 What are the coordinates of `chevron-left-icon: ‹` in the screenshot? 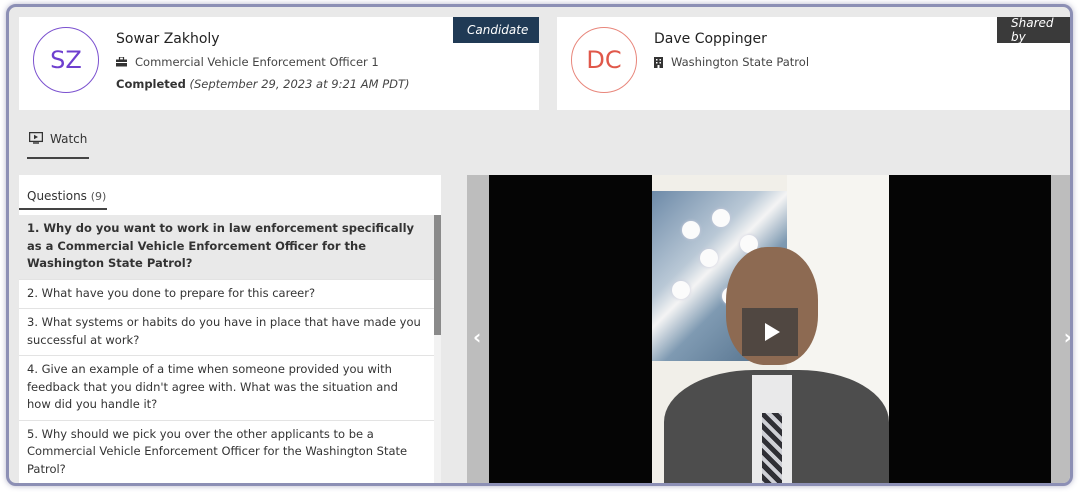 It's located at (477, 337).